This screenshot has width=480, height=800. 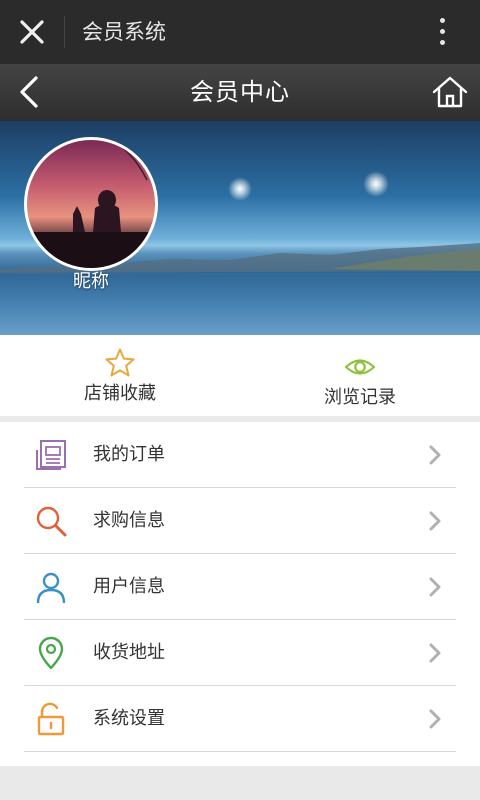 I want to click on nickname: 昵称, so click(x=91, y=280).